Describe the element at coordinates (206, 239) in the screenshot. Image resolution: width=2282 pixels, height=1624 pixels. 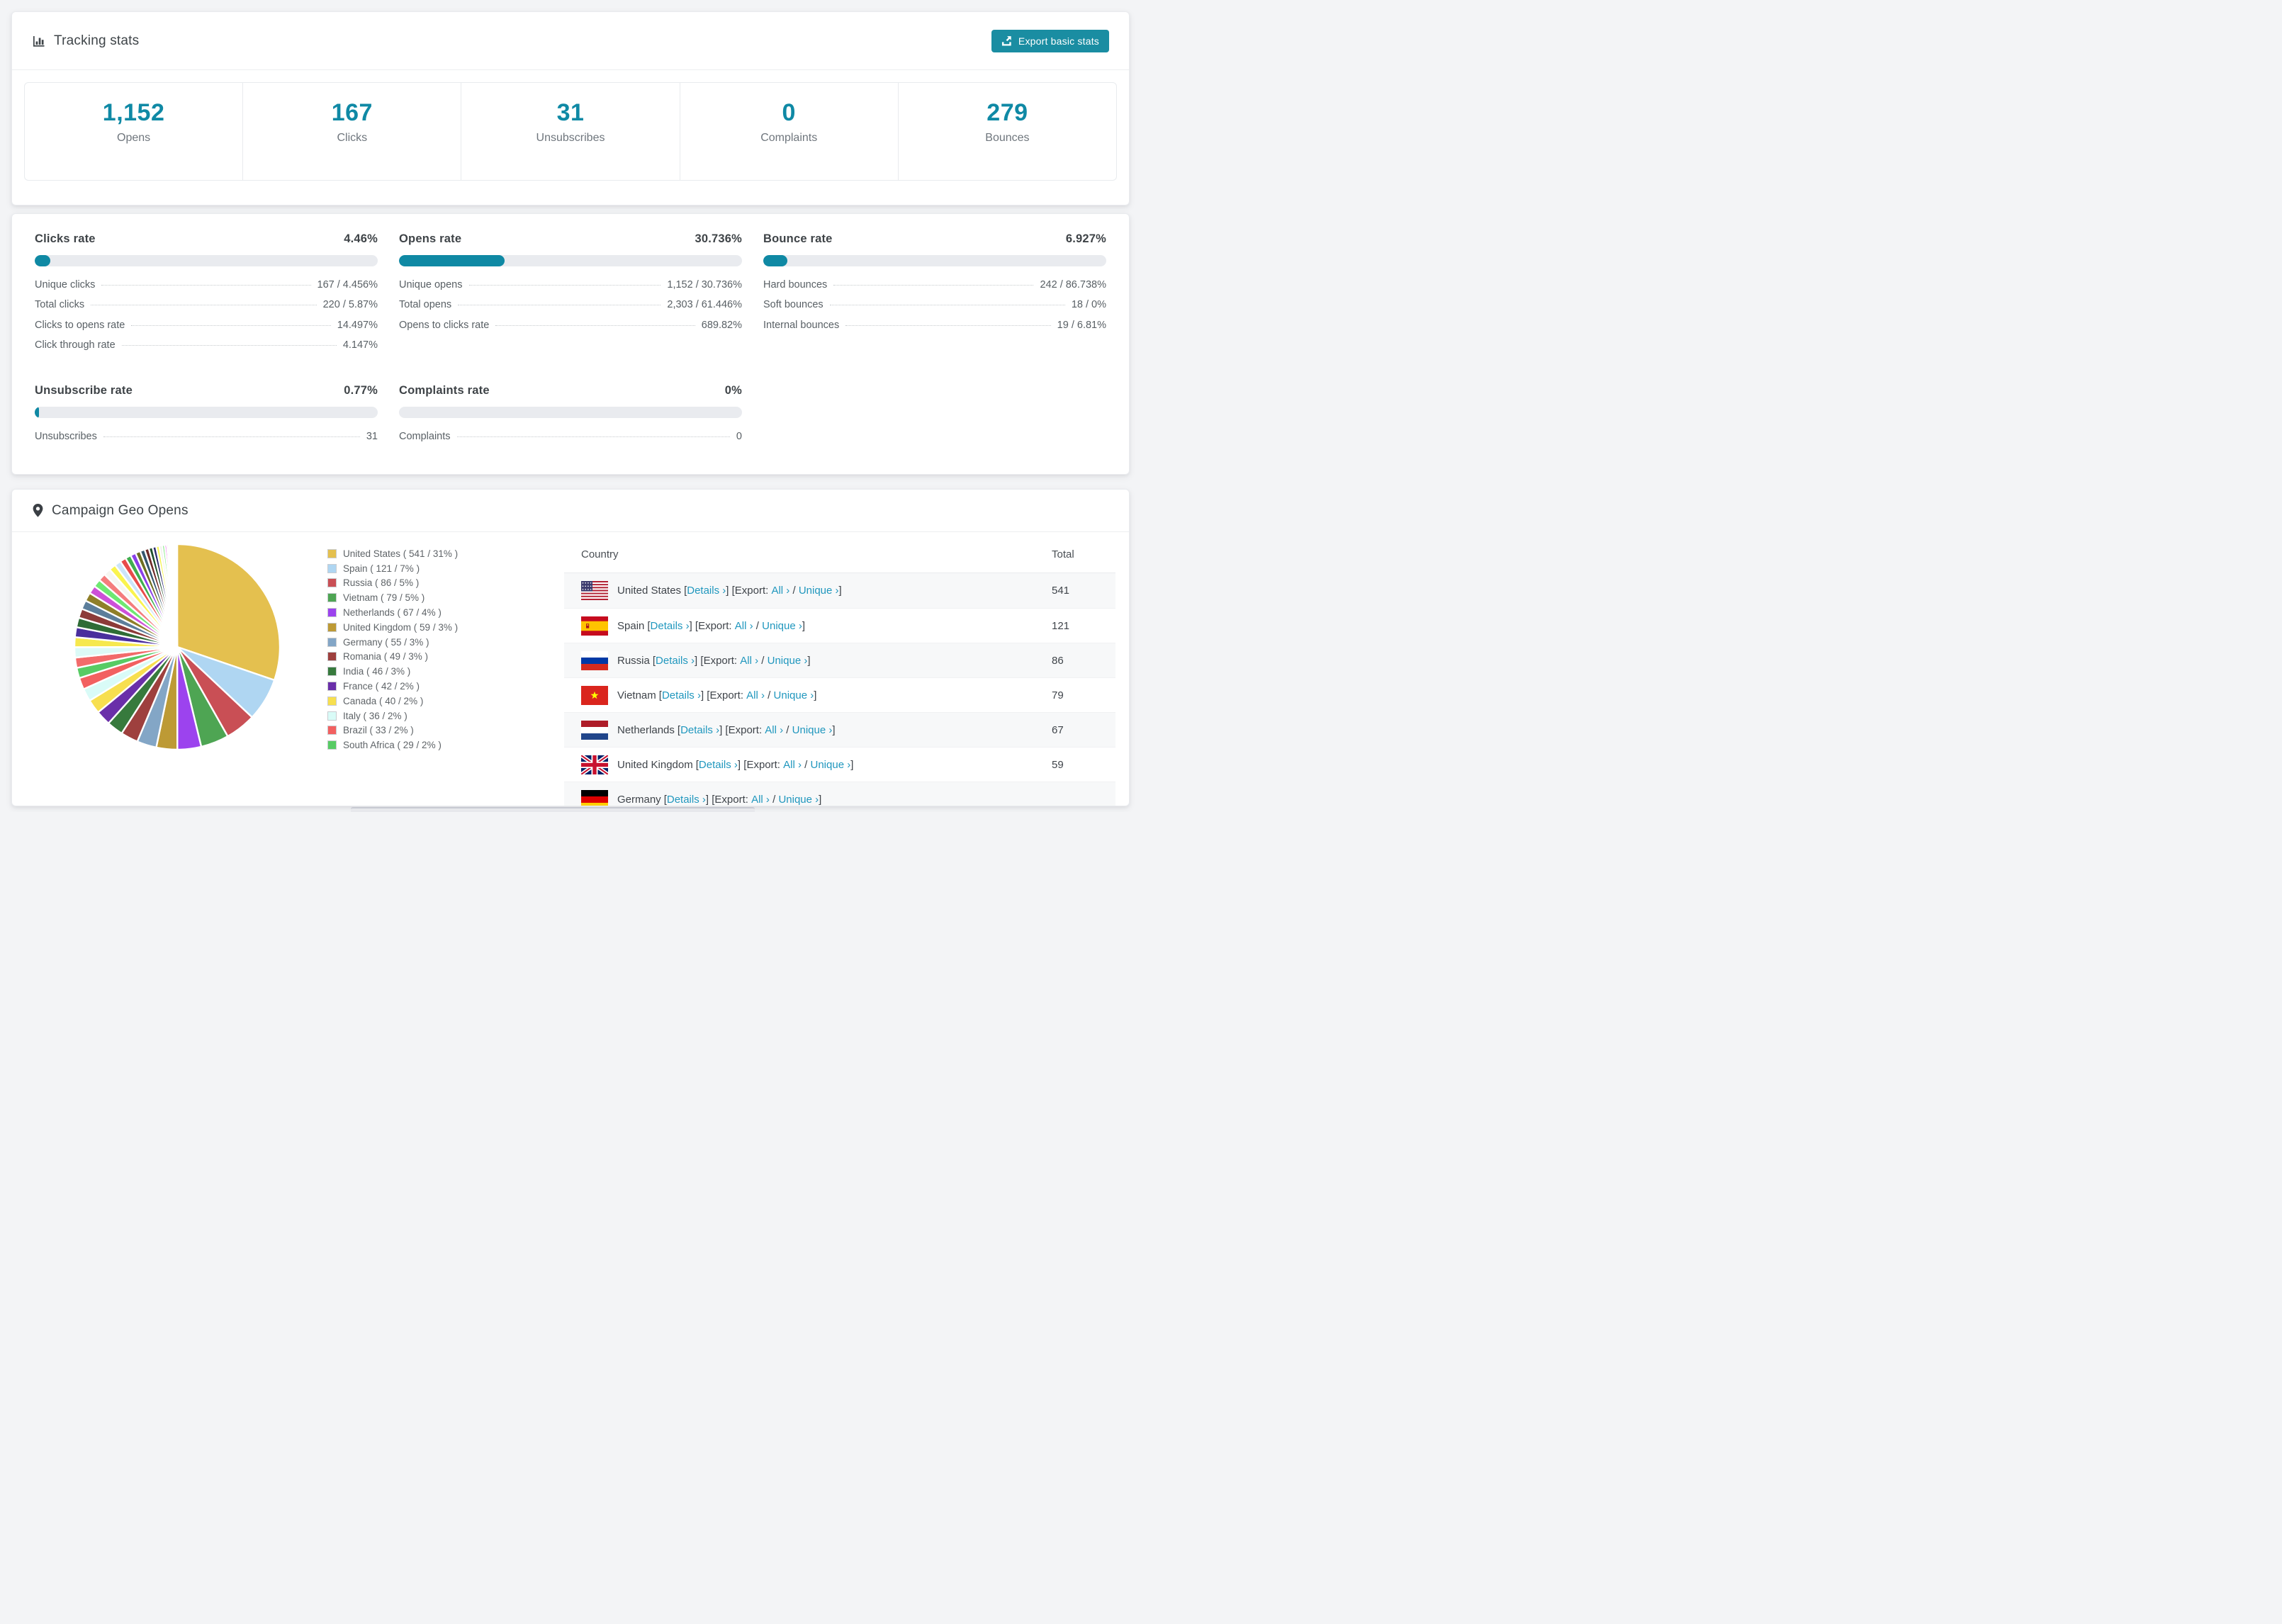
I see `rate-head: Clicks rate 4.46%` at that location.